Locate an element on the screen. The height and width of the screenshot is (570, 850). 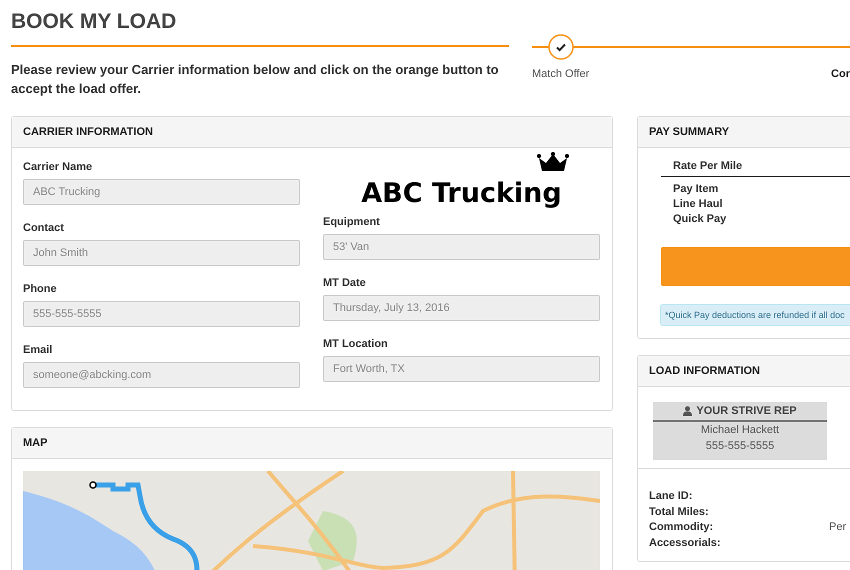
panel-title: MAP is located at coordinates (35, 443).